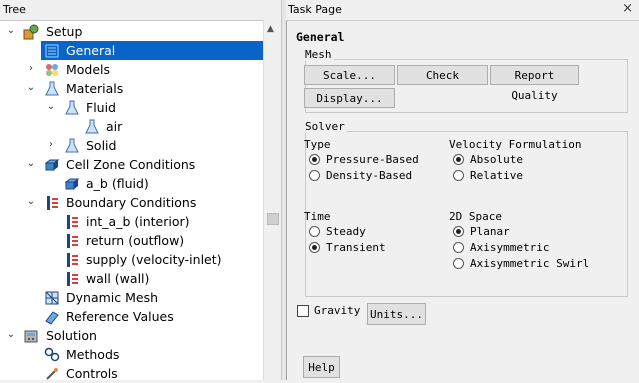 Image resolution: width=639 pixels, height=383 pixels. Describe the element at coordinates (356, 247) in the screenshot. I see `transient-label: Transient` at that location.